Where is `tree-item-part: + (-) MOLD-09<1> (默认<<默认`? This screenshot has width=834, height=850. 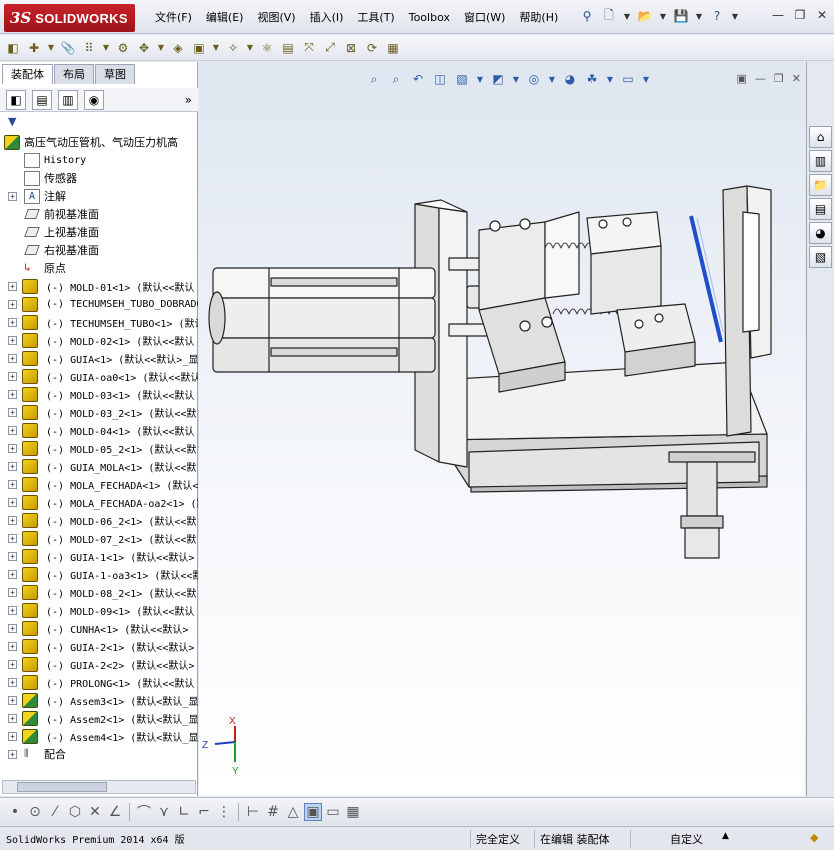 tree-item-part: + (-) MOLD-09<1> (默认<<默认 is located at coordinates (99, 610).